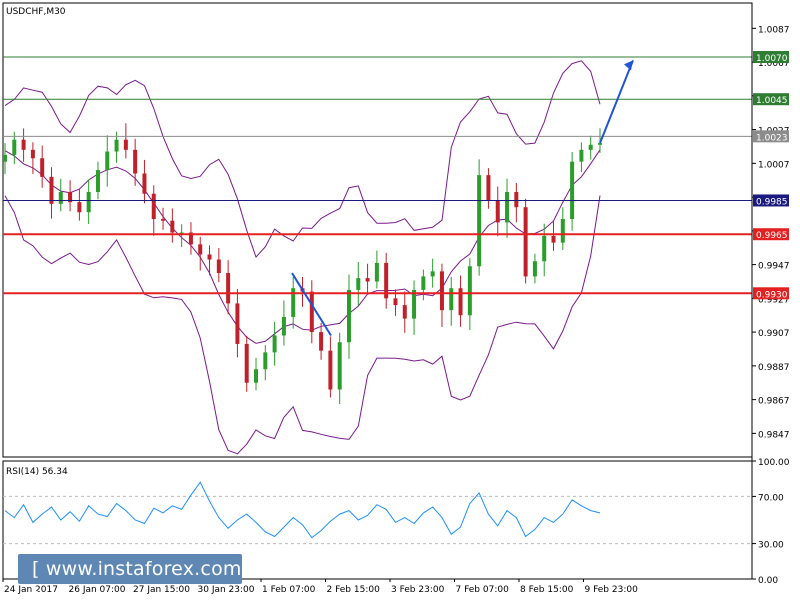 The height and width of the screenshot is (614, 800). What do you see at coordinates (772, 202) in the screenshot?
I see `level-label: 0.9985` at bounding box center [772, 202].